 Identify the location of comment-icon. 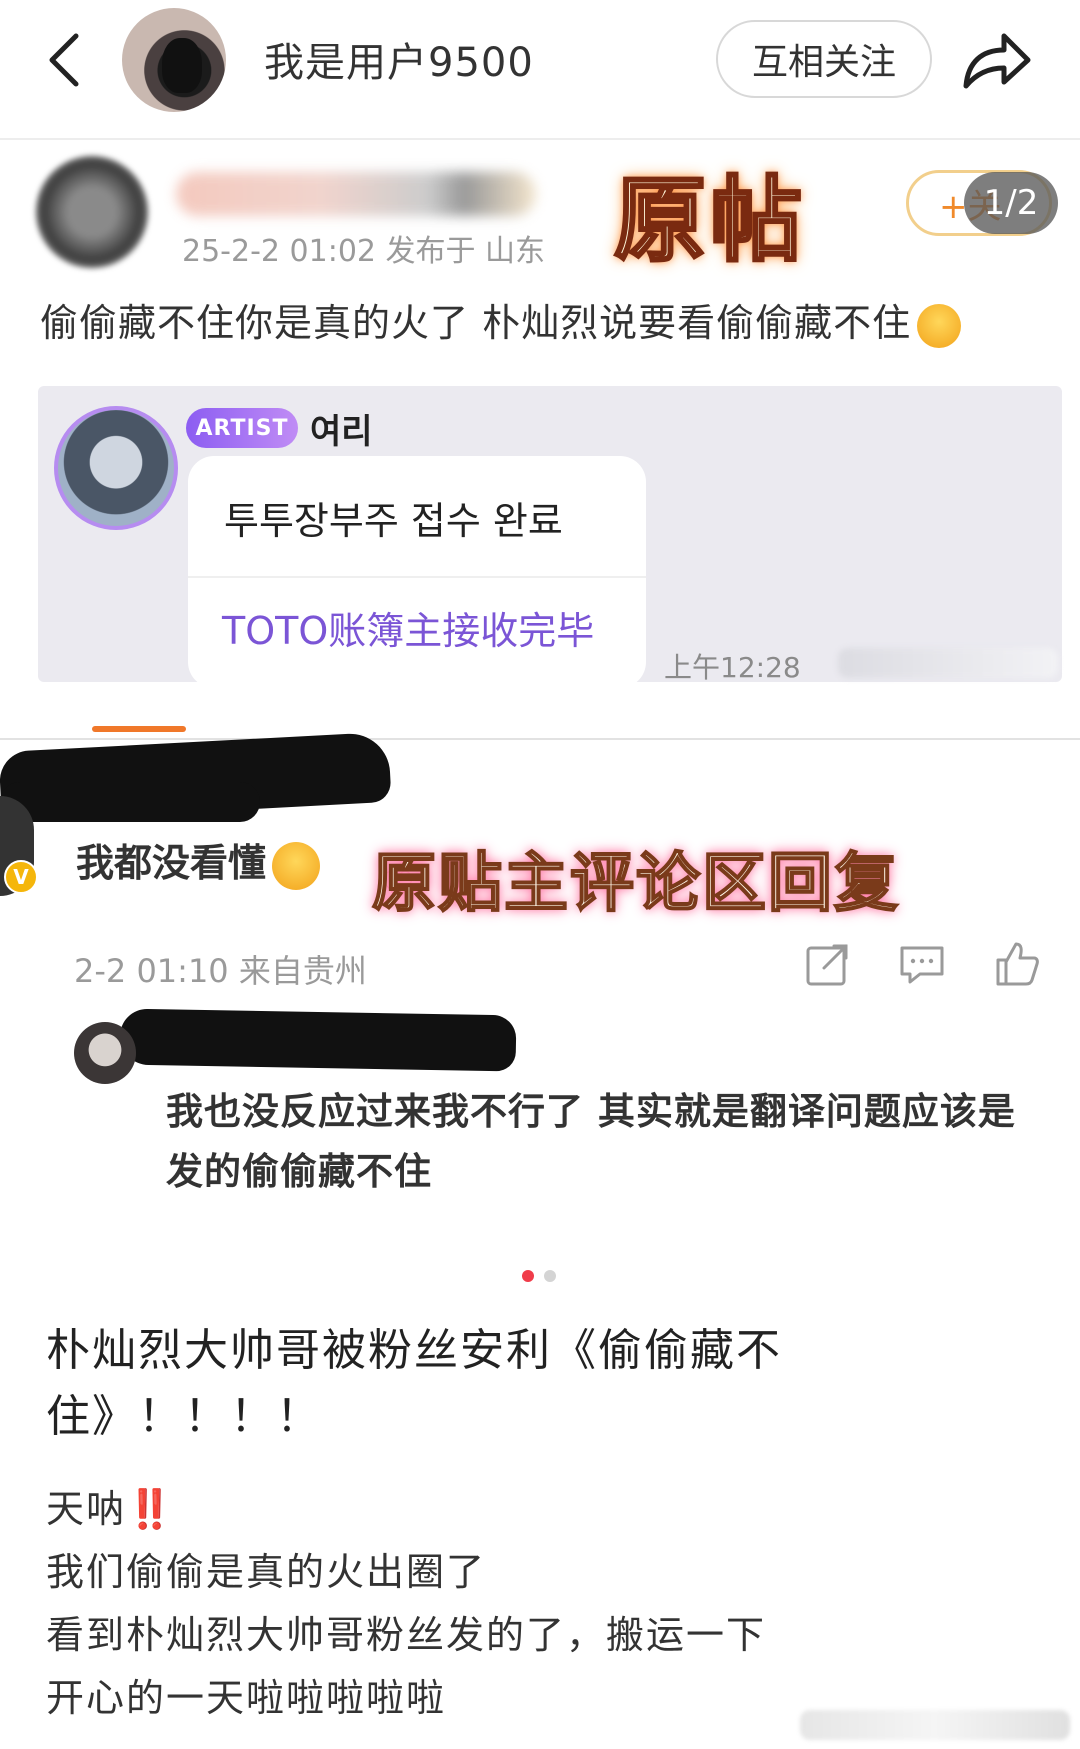
(922, 965).